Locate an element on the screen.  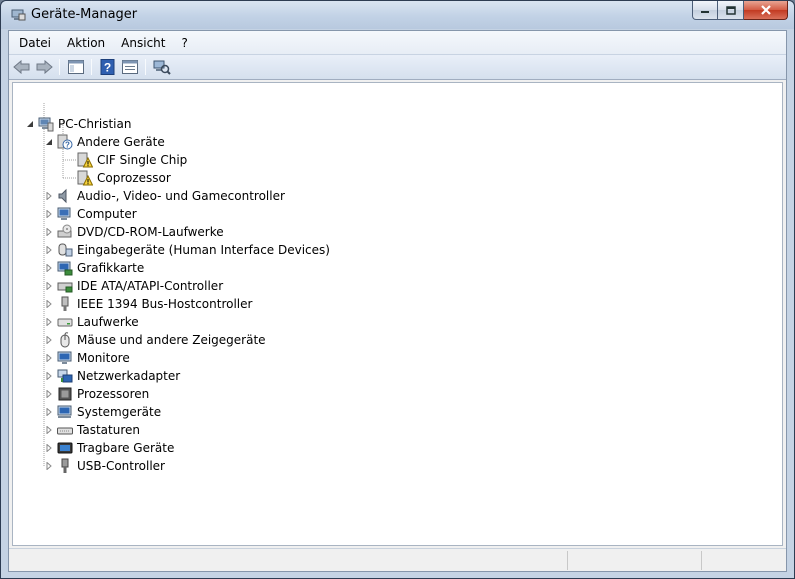
tree-label-category: Monitore is located at coordinates (103, 358).